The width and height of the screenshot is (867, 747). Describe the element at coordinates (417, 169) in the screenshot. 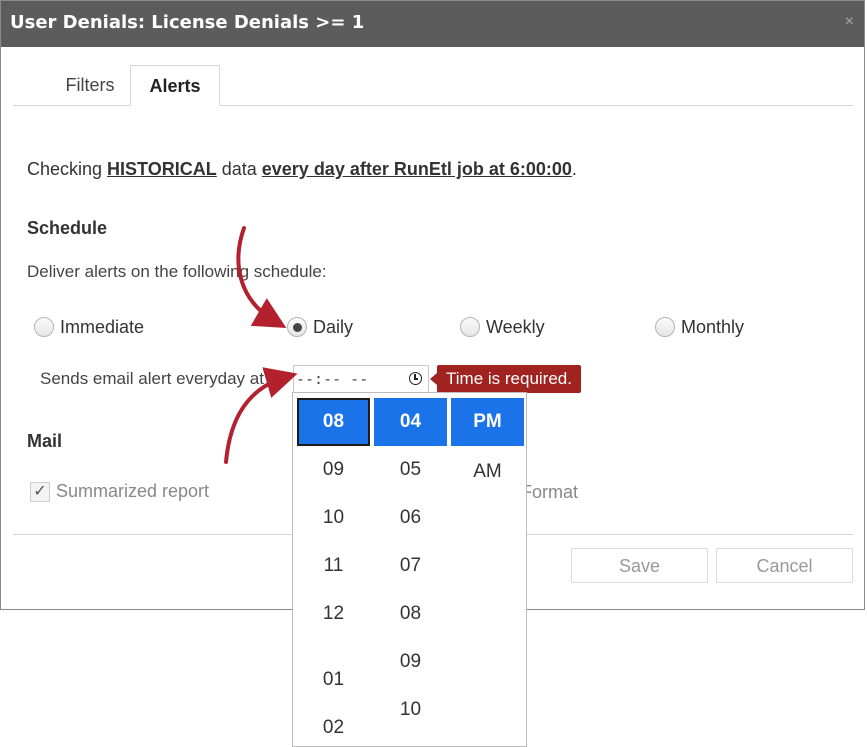

I see `schedule-when-link: every day after RunEtl job at 6:00:00` at that location.